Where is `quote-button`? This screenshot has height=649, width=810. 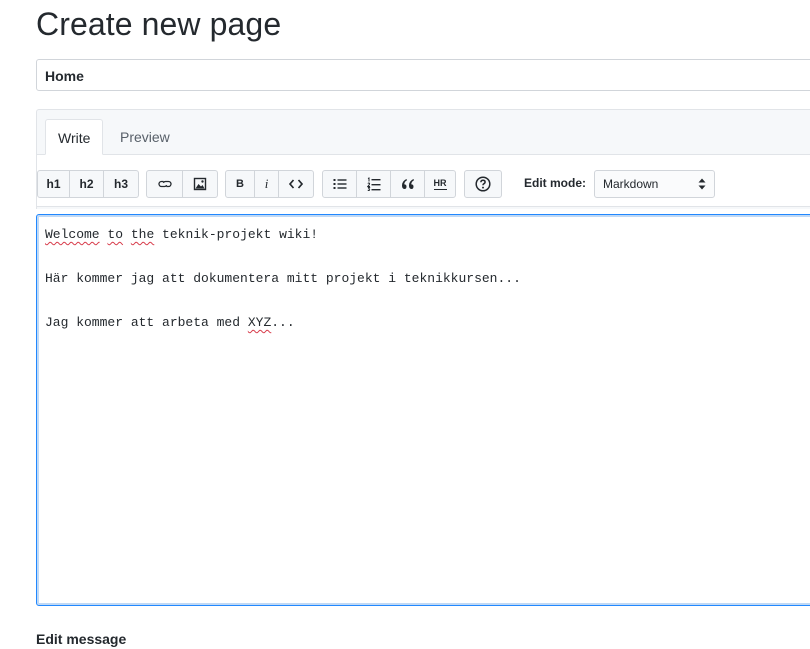 quote-button is located at coordinates (408, 184).